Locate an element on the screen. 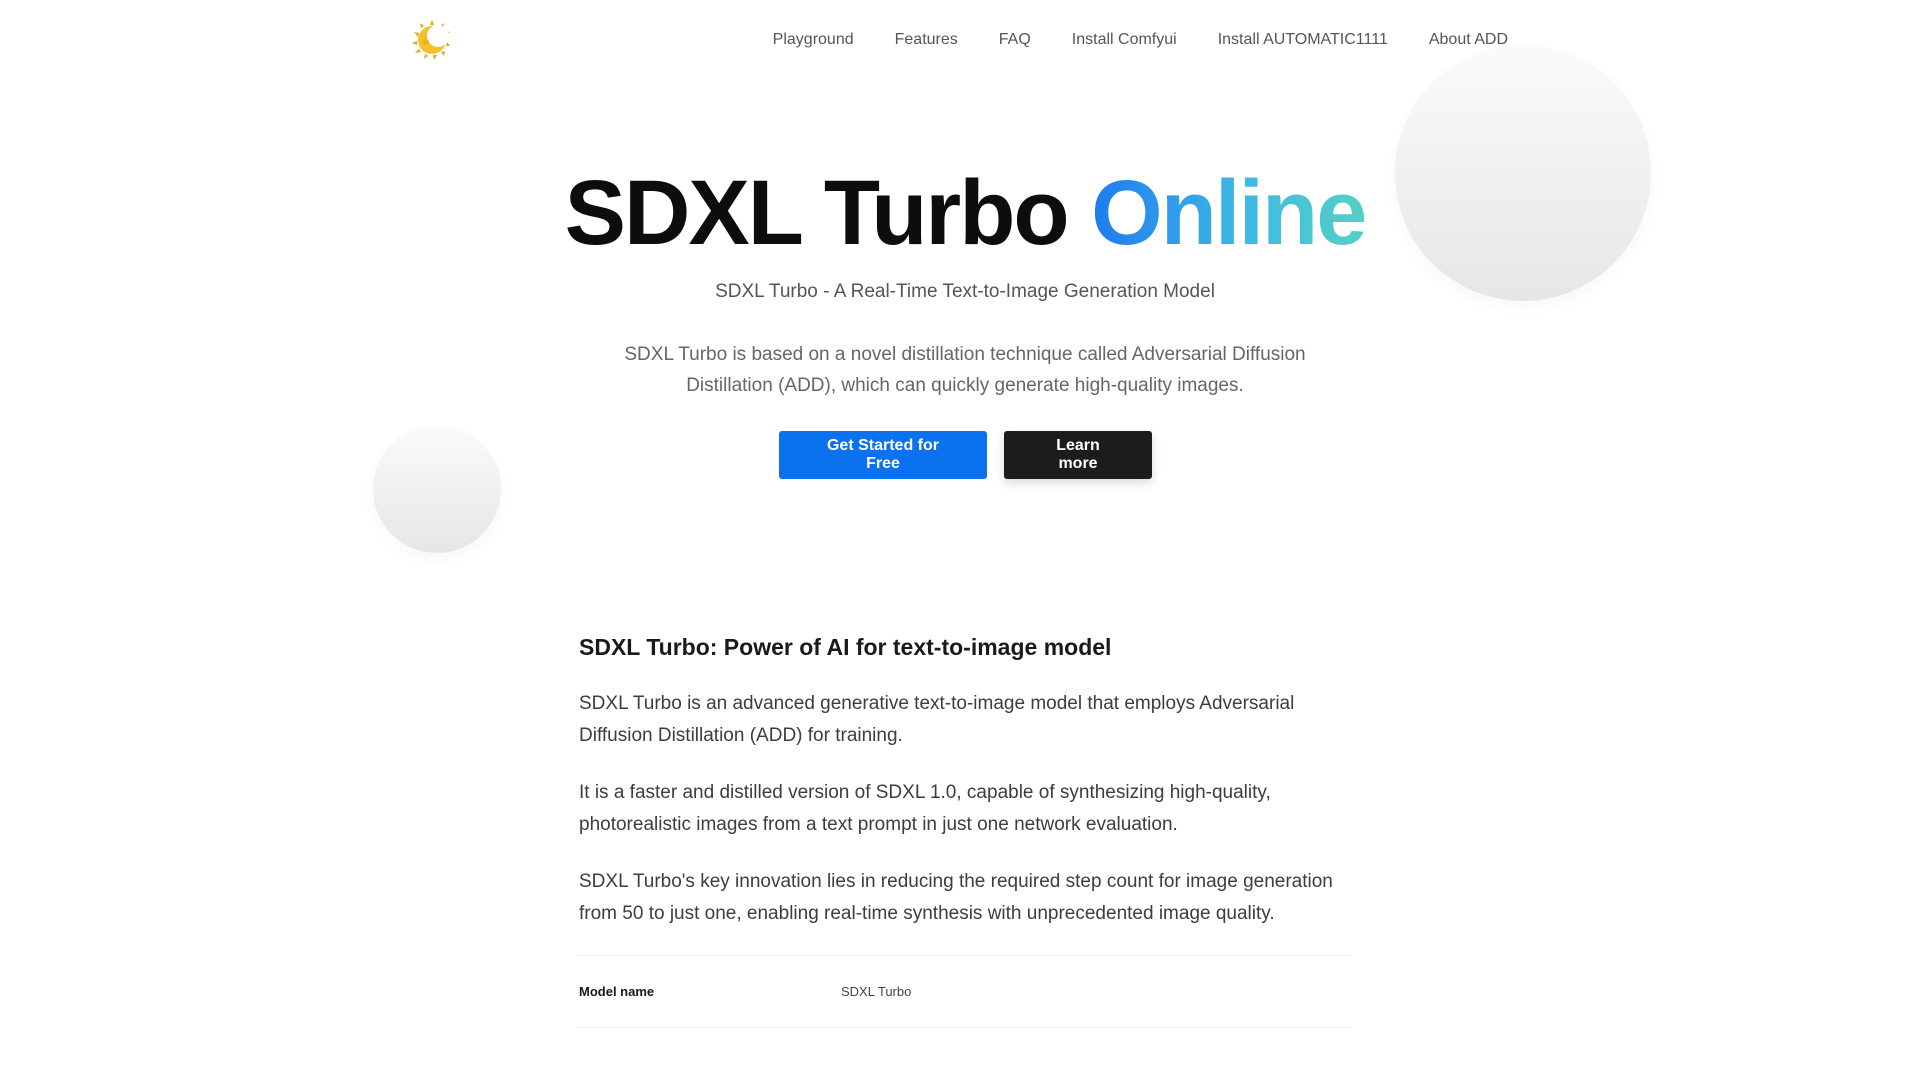 The image size is (1920, 1080). nav-install-automatic1111: Install AUTOMATIC1111 is located at coordinates (1303, 40).